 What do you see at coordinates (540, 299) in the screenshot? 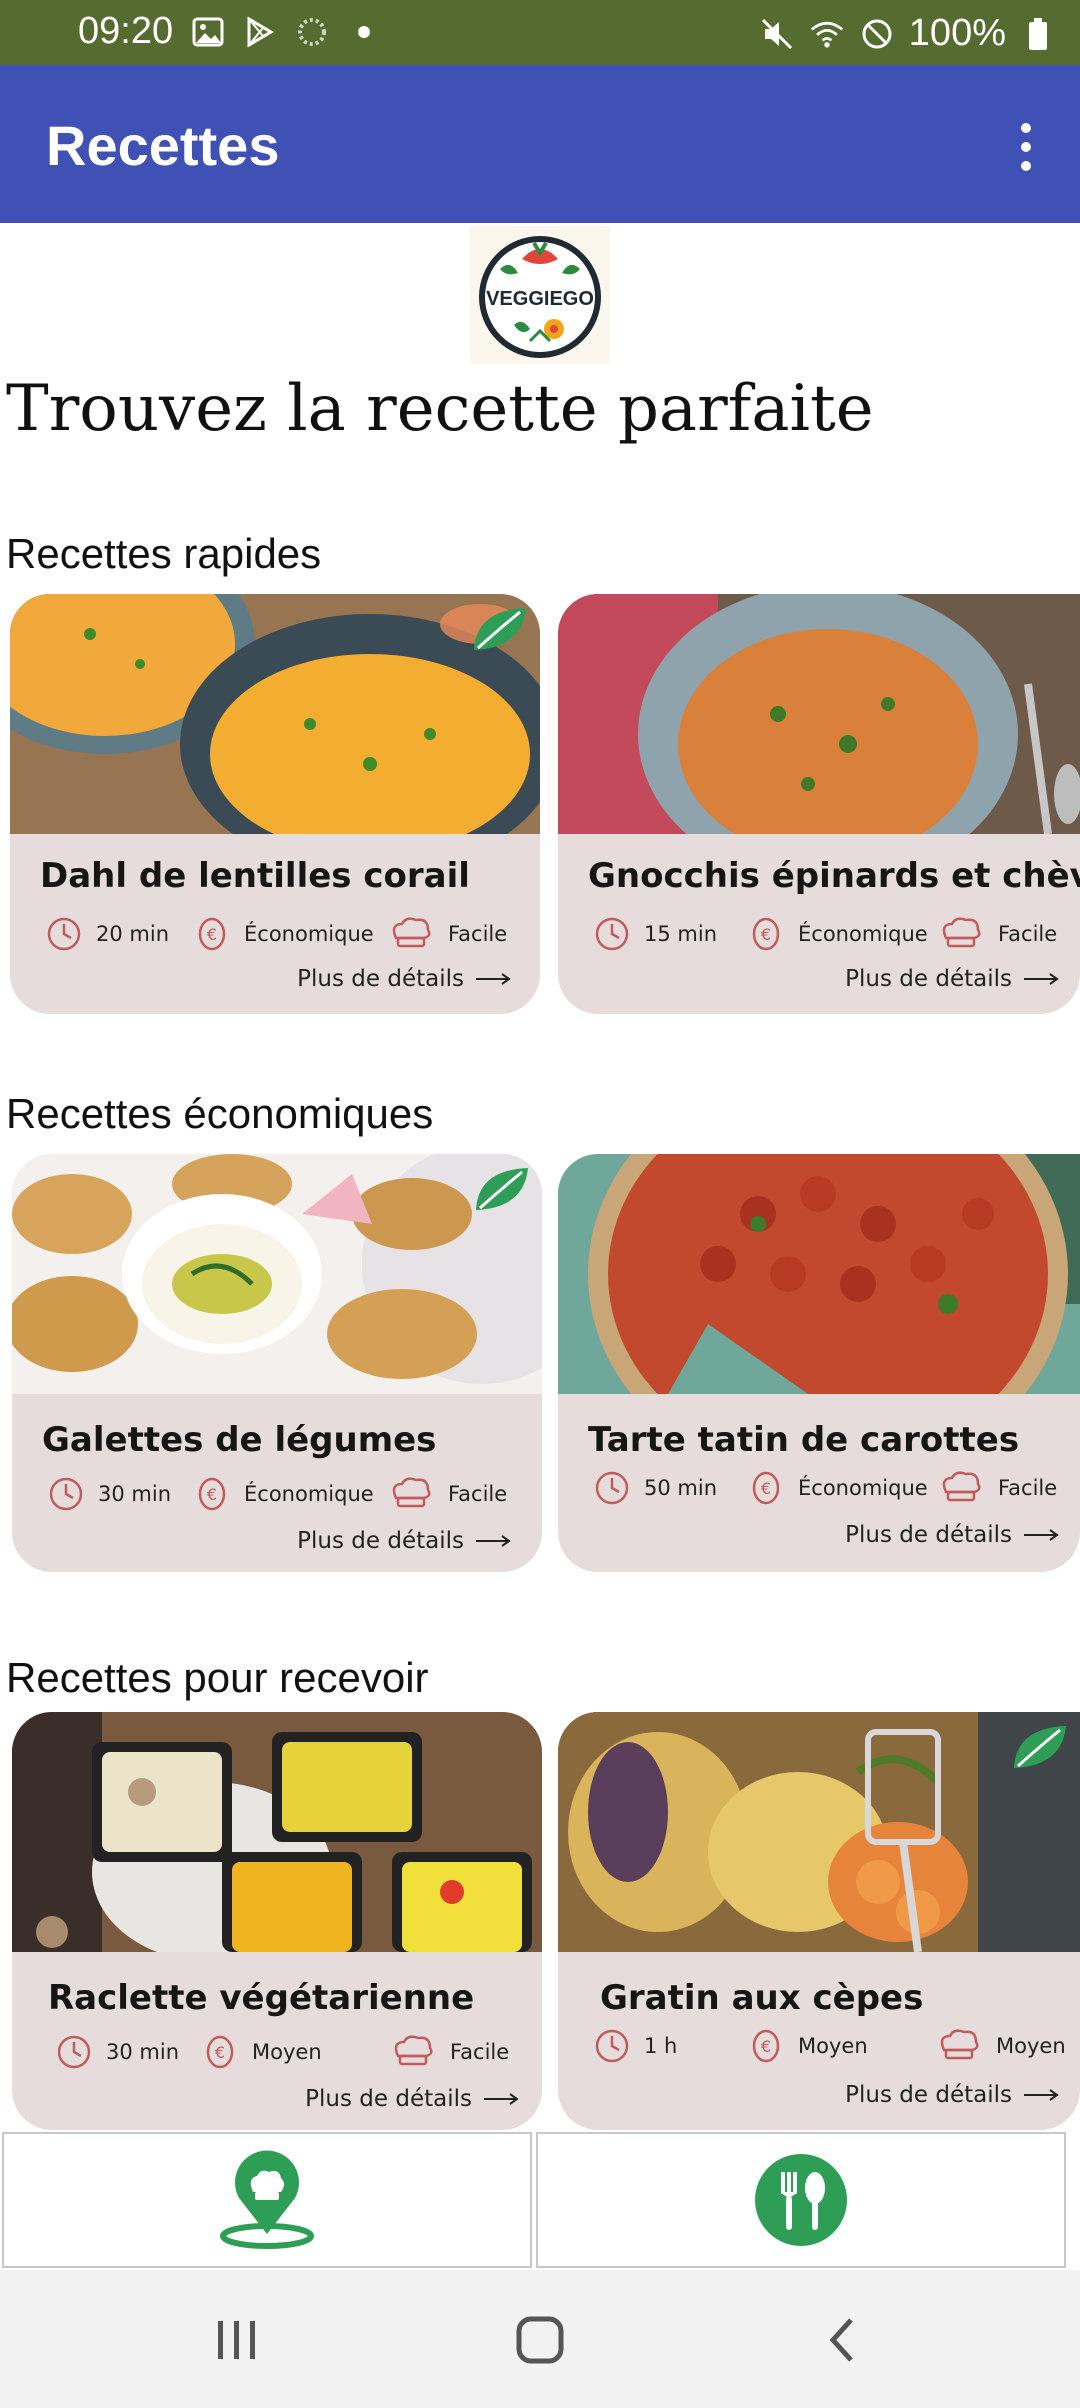
I see `svg-text: VEGGIEGO` at bounding box center [540, 299].